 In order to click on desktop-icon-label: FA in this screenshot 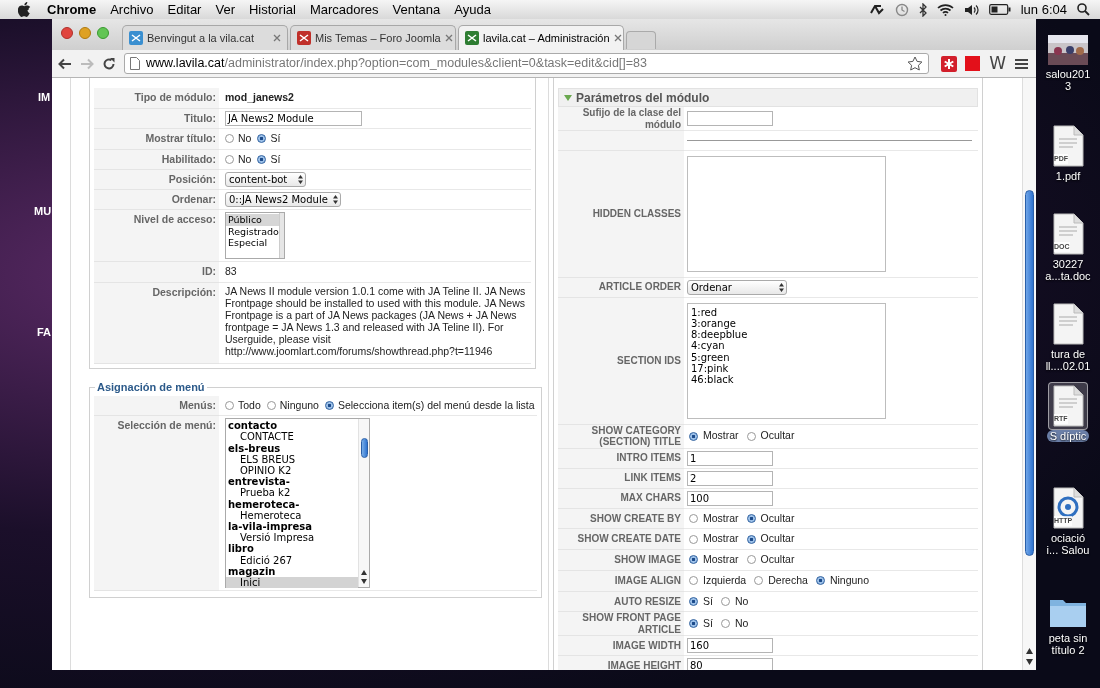, I will do `click(44, 332)`.